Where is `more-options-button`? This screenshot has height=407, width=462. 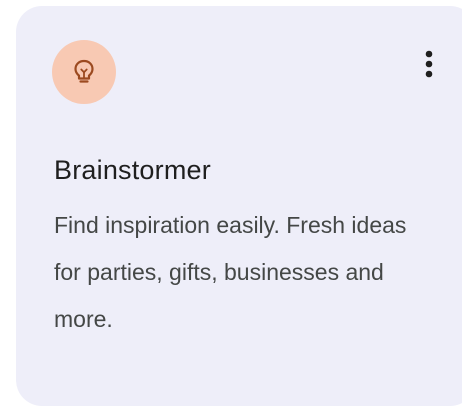 more-options-button is located at coordinates (429, 64).